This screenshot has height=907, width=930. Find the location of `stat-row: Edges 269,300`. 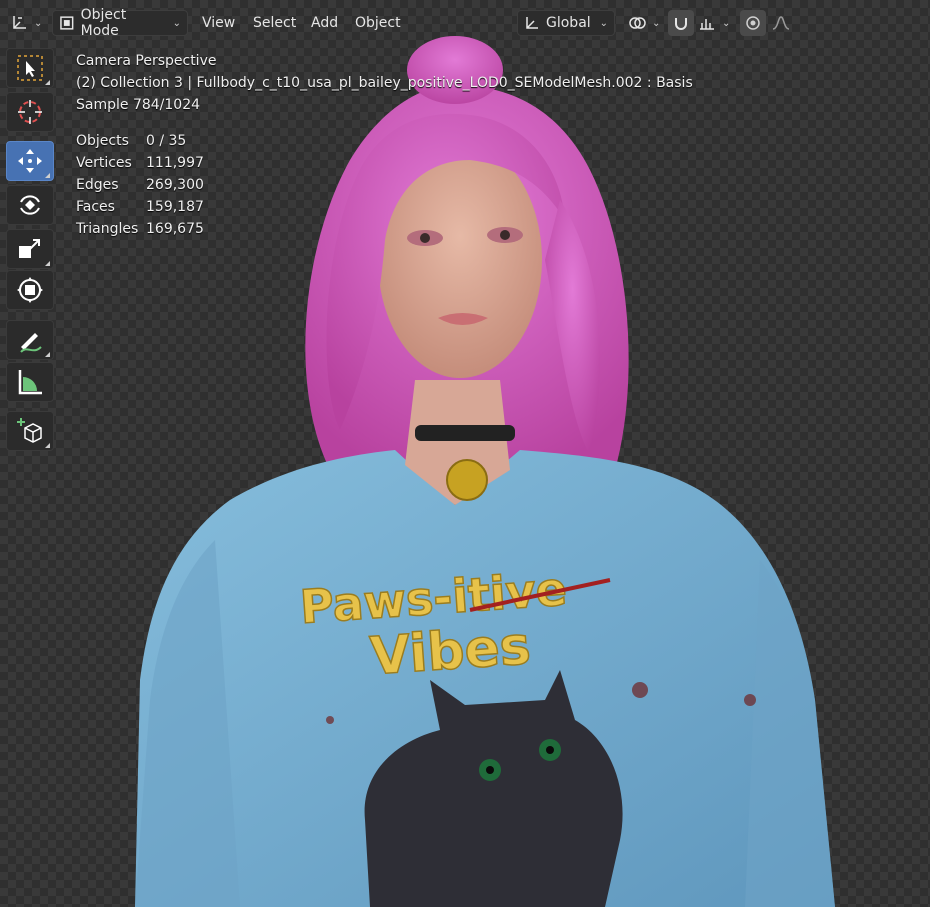

stat-row: Edges 269,300 is located at coordinates (140, 185).